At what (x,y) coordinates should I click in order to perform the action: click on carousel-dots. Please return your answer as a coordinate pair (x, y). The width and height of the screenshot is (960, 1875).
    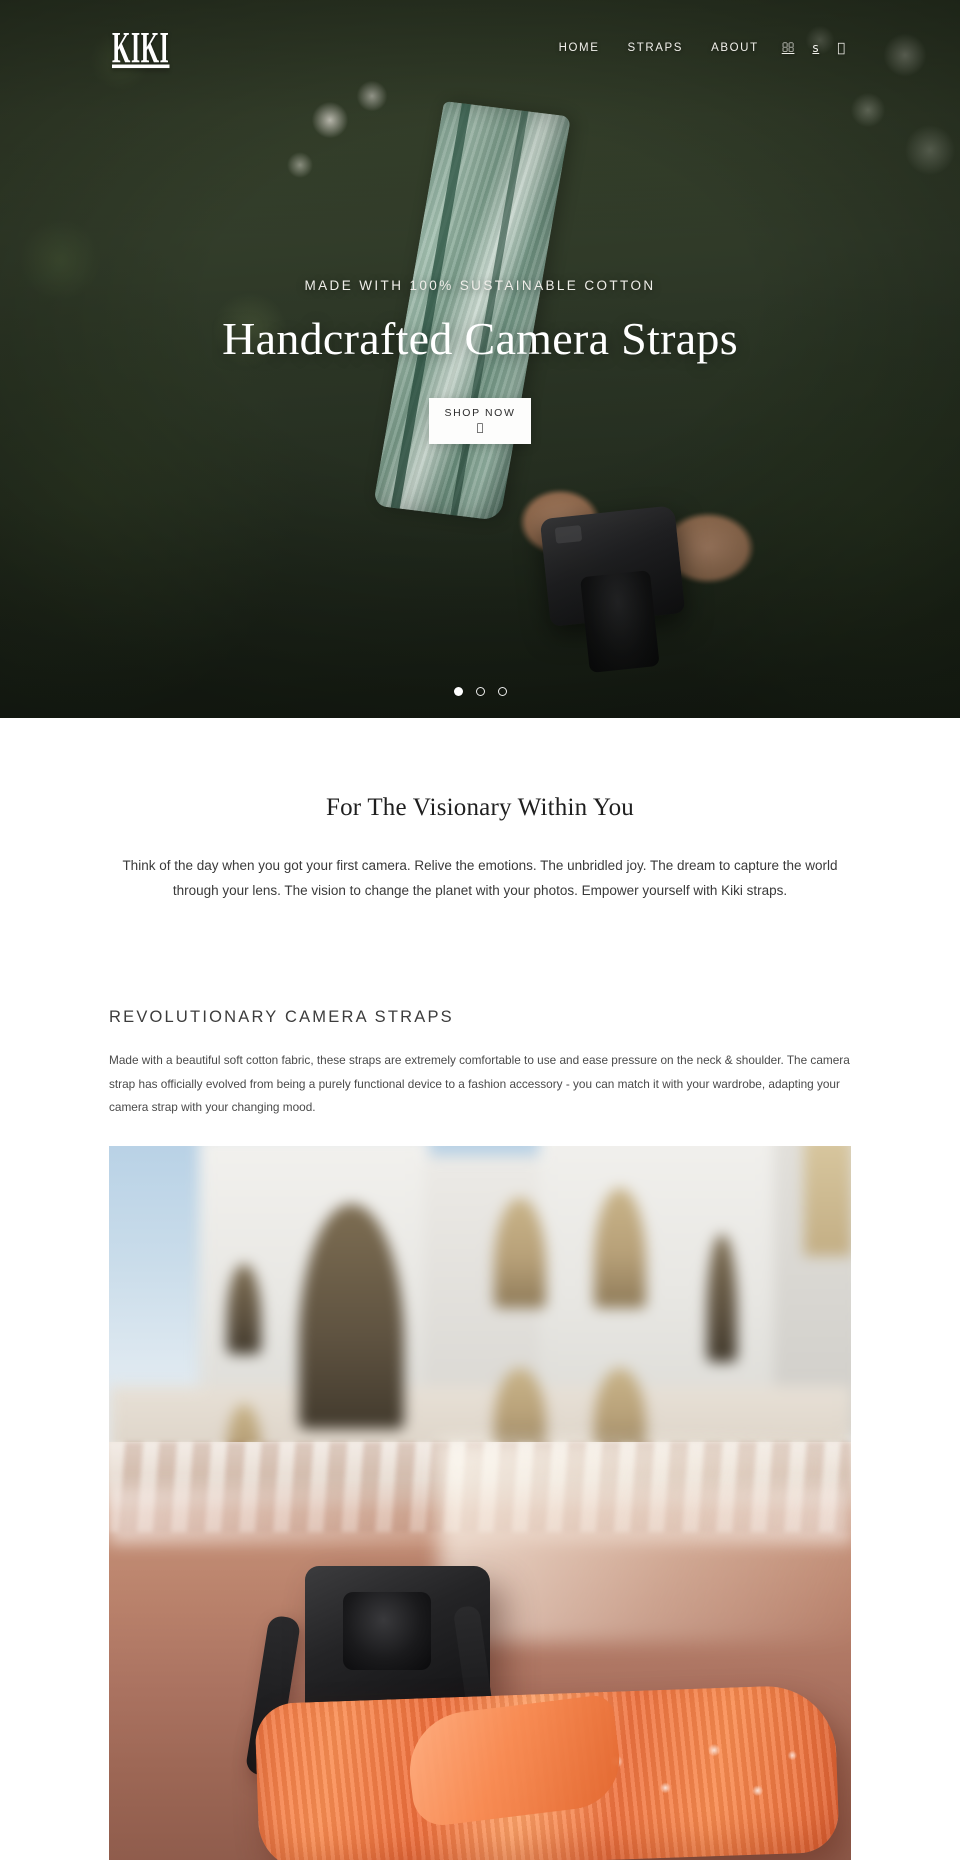
    Looking at the image, I should click on (480, 691).